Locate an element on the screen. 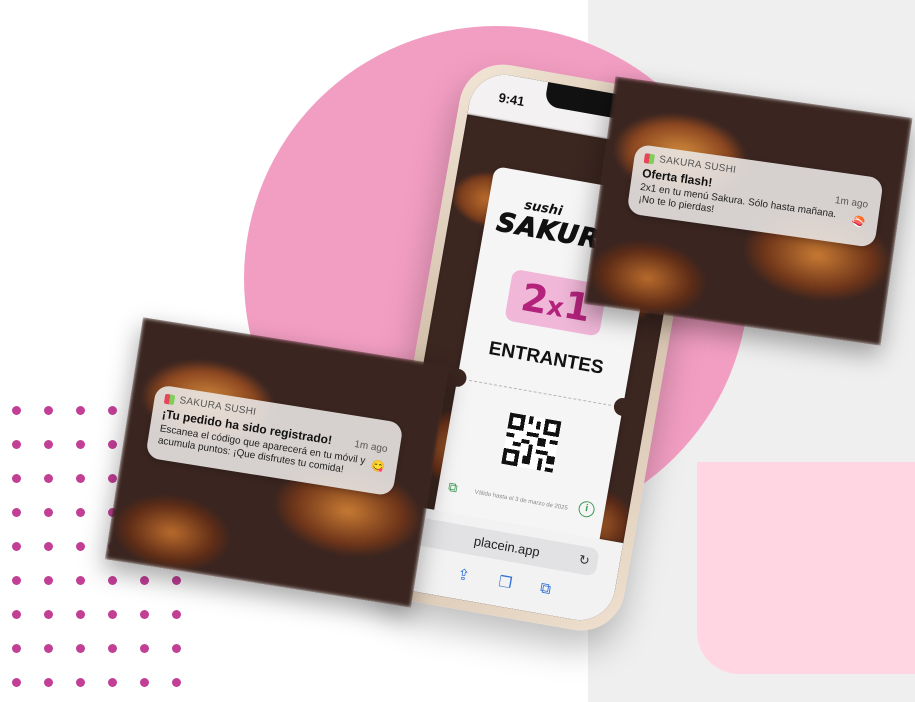 The height and width of the screenshot is (702, 915). share-icon: ⇪ is located at coordinates (464, 575).